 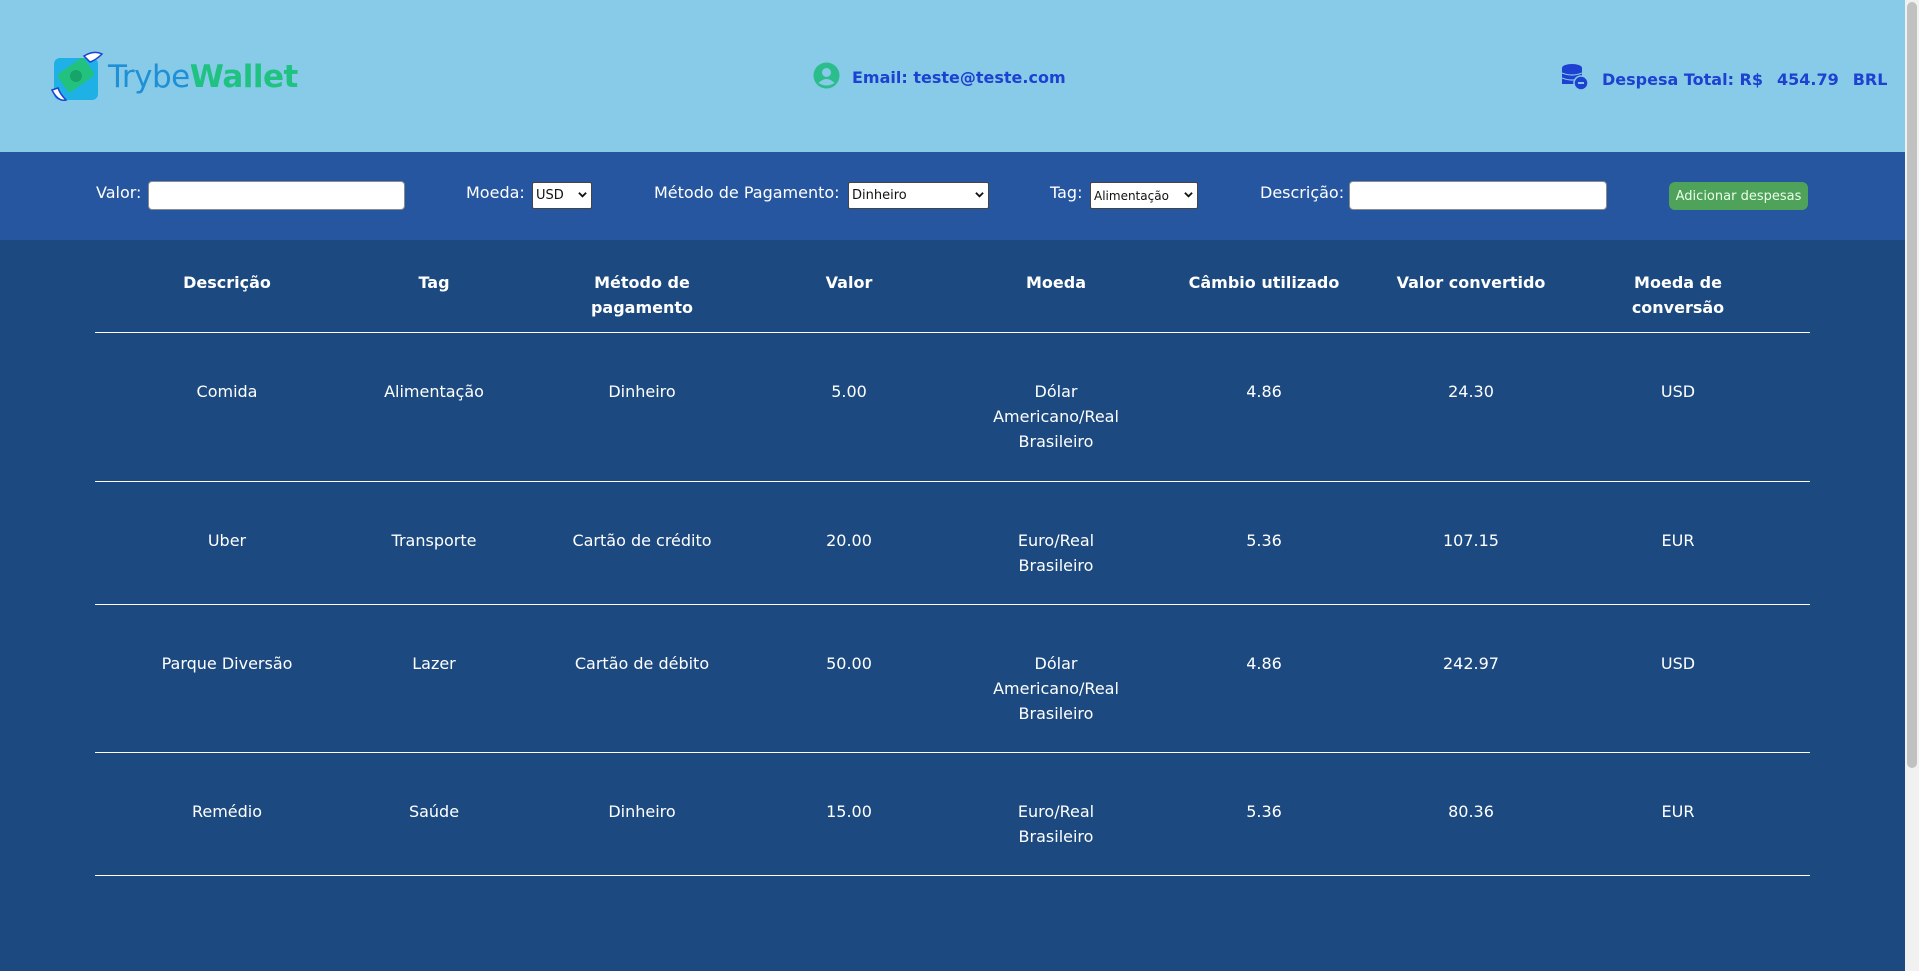 I want to click on user-avatar-icon, so click(x=826, y=77).